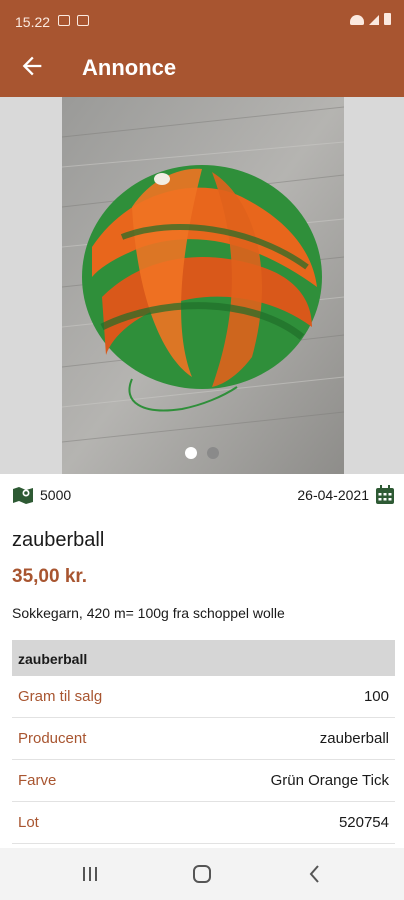 The image size is (404, 900). Describe the element at coordinates (83, 20) in the screenshot. I see `app-notification-icon` at that location.